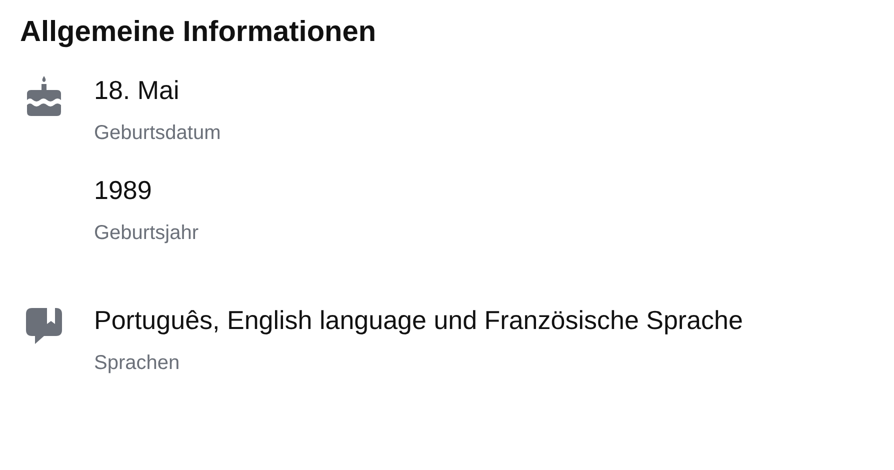  I want to click on info-label: Geburtsdatum, so click(157, 133).